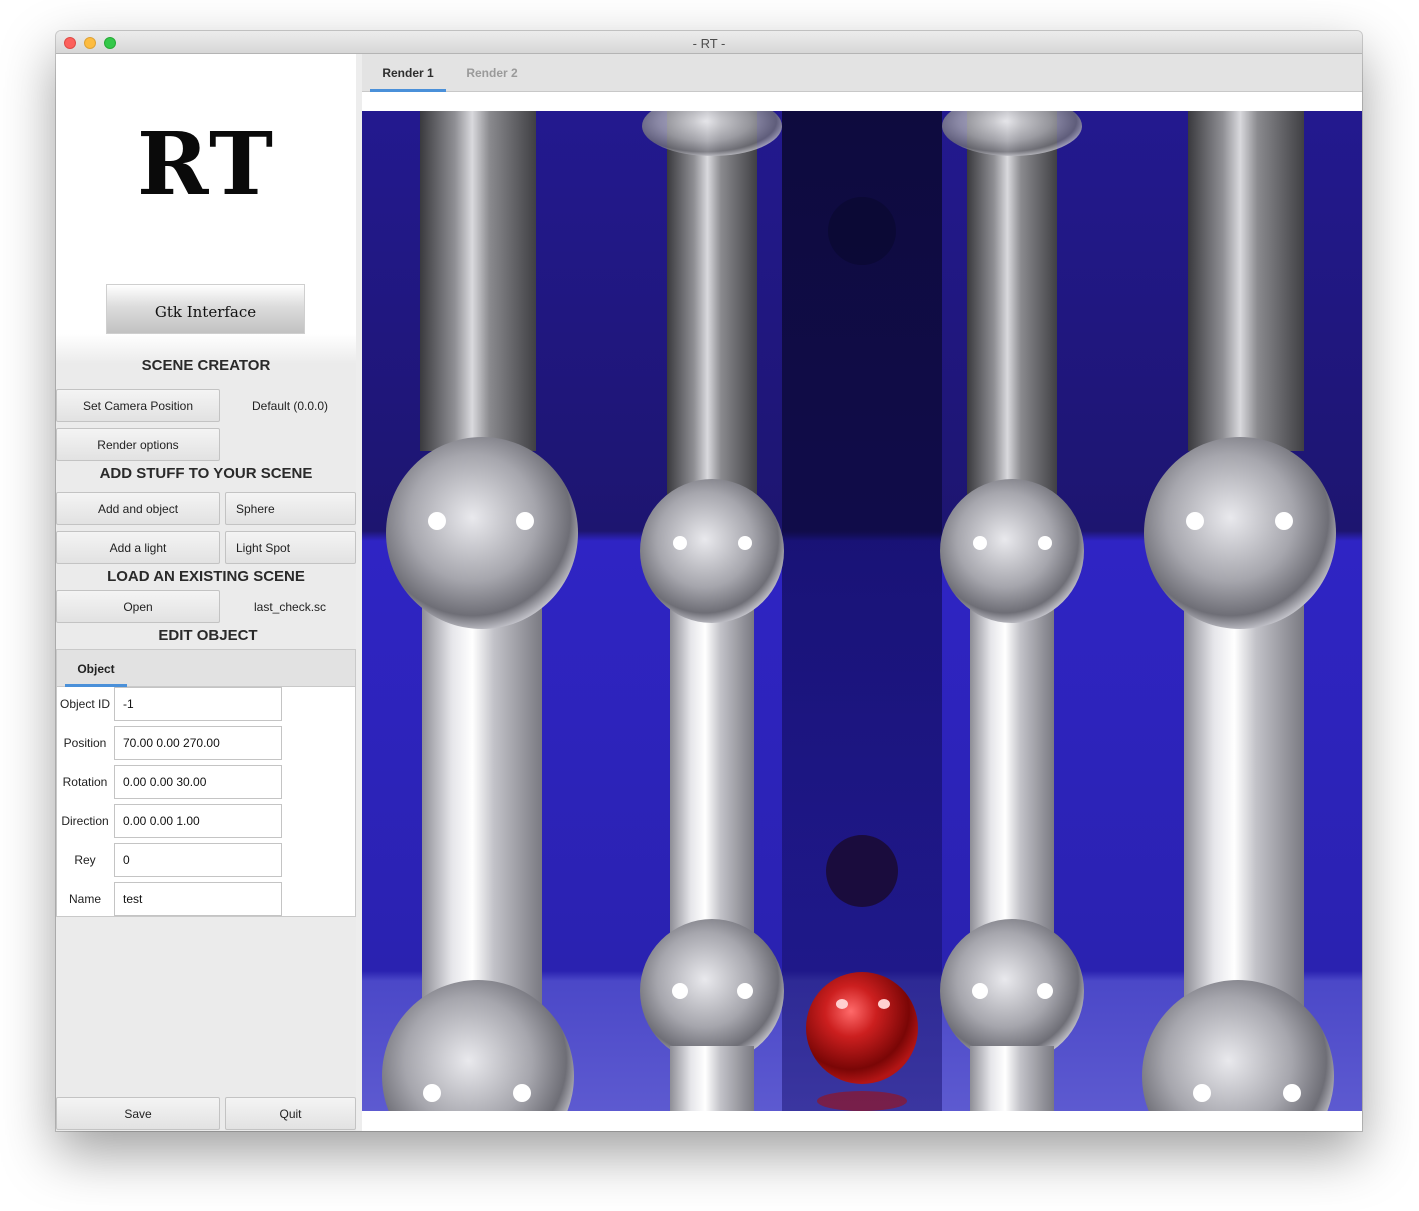 This screenshot has height=1211, width=1419. What do you see at coordinates (198, 704) in the screenshot?
I see `object-id-field: -1` at bounding box center [198, 704].